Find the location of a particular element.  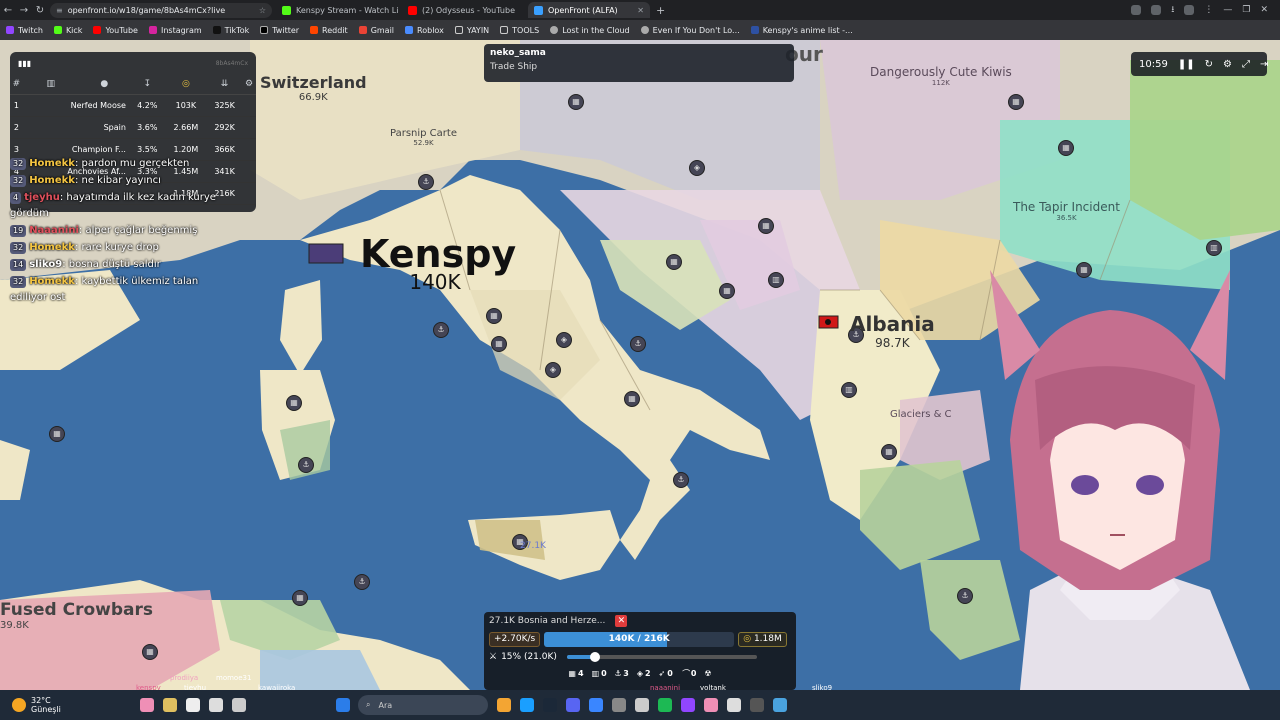

openfront-icon is located at coordinates (538, 10).